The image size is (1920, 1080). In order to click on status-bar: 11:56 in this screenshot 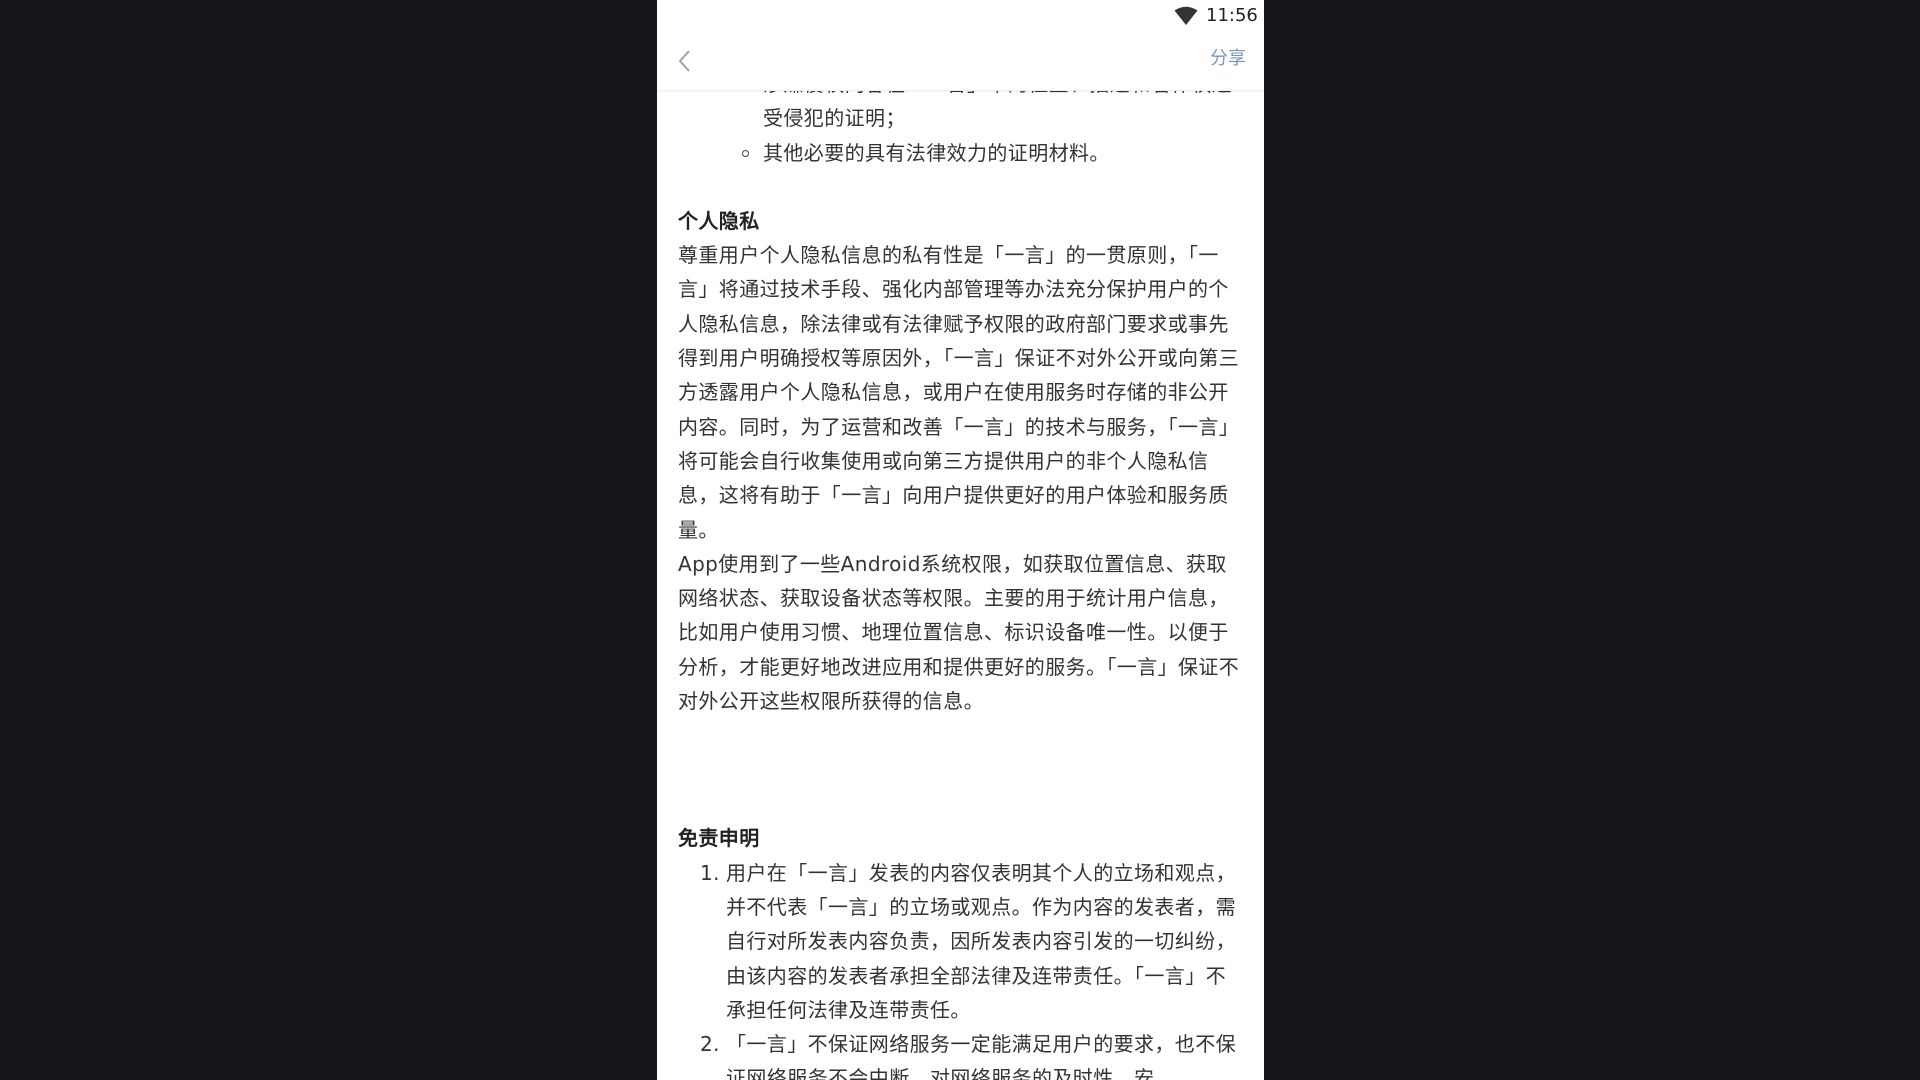, I will do `click(960, 16)`.